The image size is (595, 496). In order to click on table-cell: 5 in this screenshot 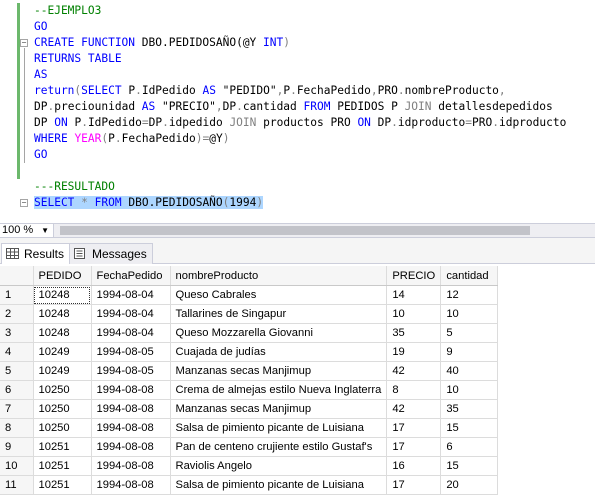, I will do `click(469, 333)`.